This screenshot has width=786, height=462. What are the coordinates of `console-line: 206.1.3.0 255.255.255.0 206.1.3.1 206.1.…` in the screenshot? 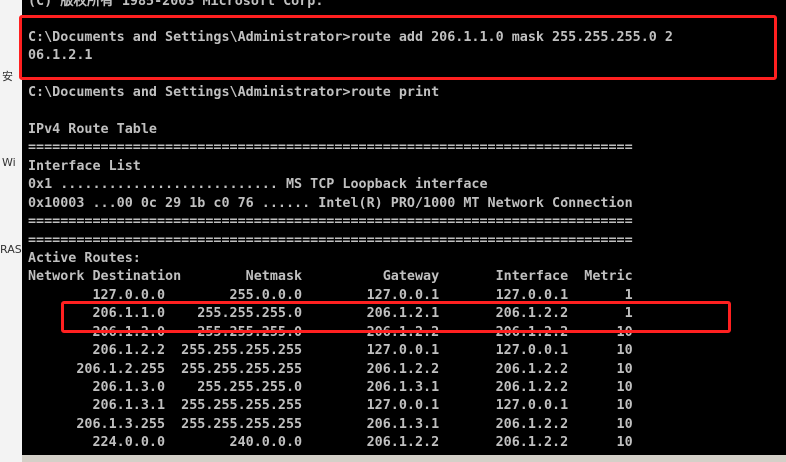 It's located at (330, 387).